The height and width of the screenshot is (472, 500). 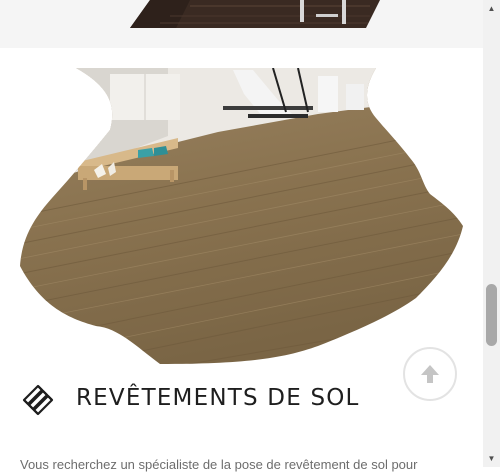 I want to click on service-title: REVÊTEMENTS DE SOL, so click(x=218, y=398).